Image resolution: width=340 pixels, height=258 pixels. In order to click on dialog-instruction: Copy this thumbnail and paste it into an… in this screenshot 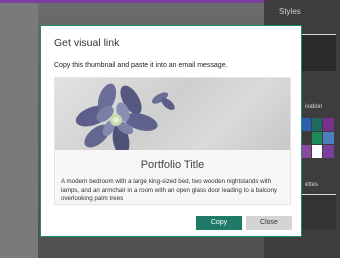, I will do `click(141, 65)`.